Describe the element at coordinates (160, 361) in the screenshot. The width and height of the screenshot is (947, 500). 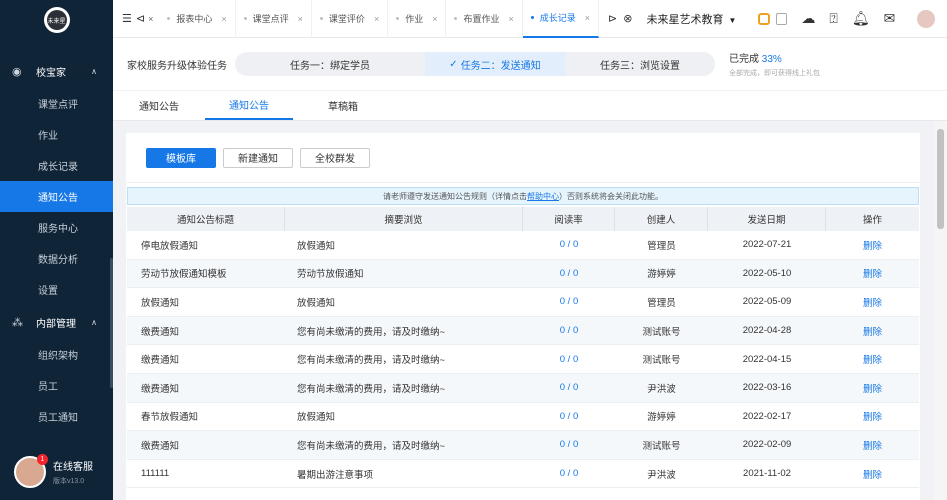
I see `title-cell: 缴费通知` at that location.